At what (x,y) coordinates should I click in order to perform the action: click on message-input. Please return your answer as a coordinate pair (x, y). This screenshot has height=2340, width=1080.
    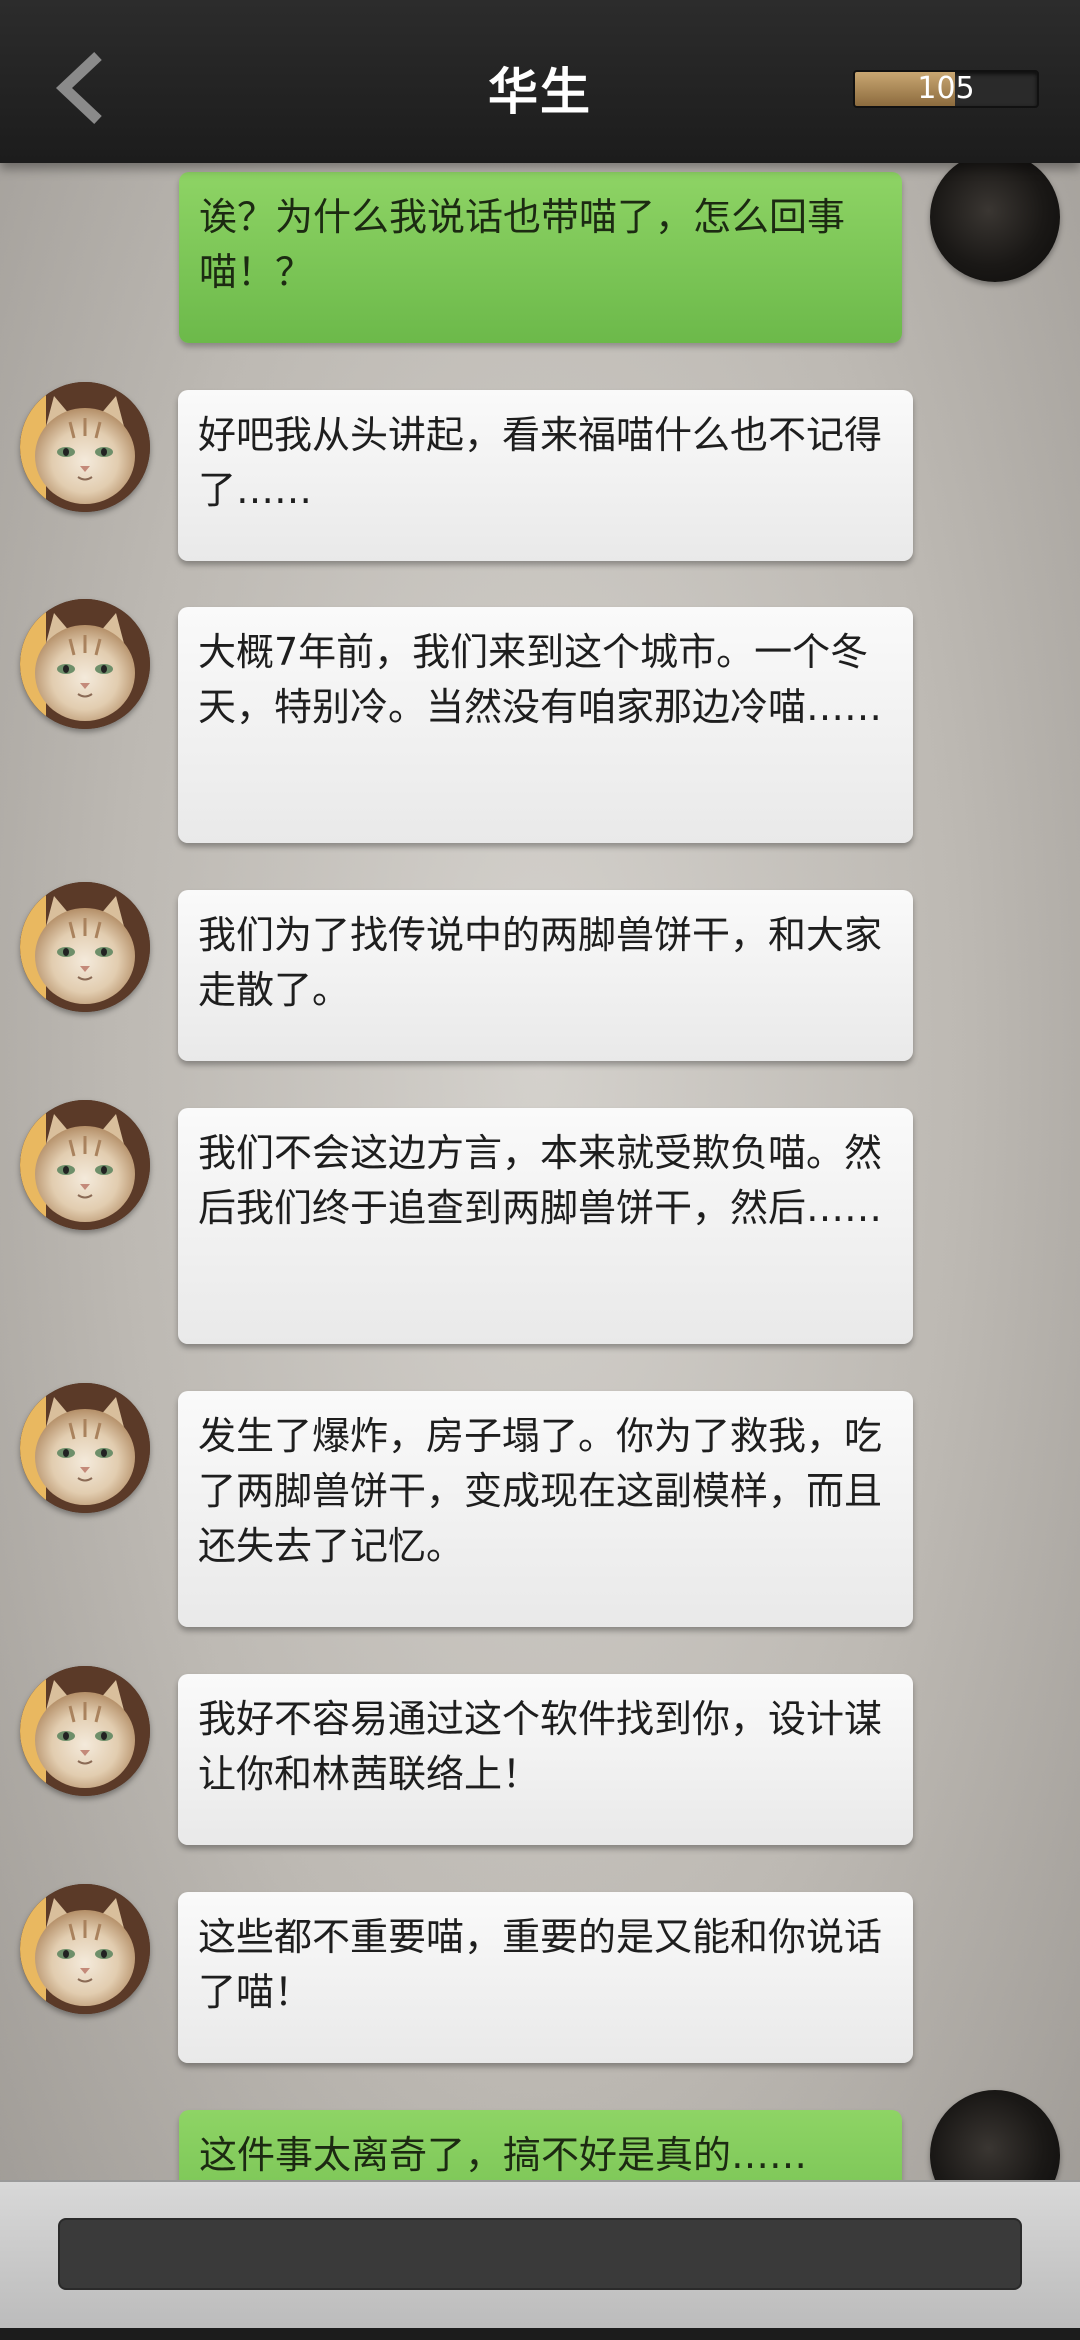
    Looking at the image, I should click on (540, 2254).